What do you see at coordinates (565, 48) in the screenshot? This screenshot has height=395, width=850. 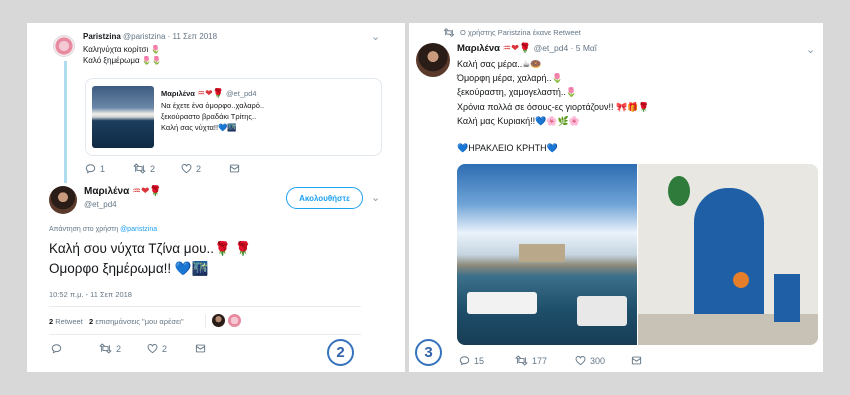 I see `author-meta: @et_pd4 · 5 Μαΐ` at bounding box center [565, 48].